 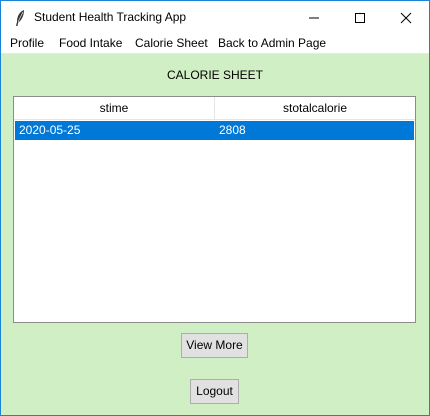 I want to click on page-title: CALORIE SHEET, so click(x=215, y=75).